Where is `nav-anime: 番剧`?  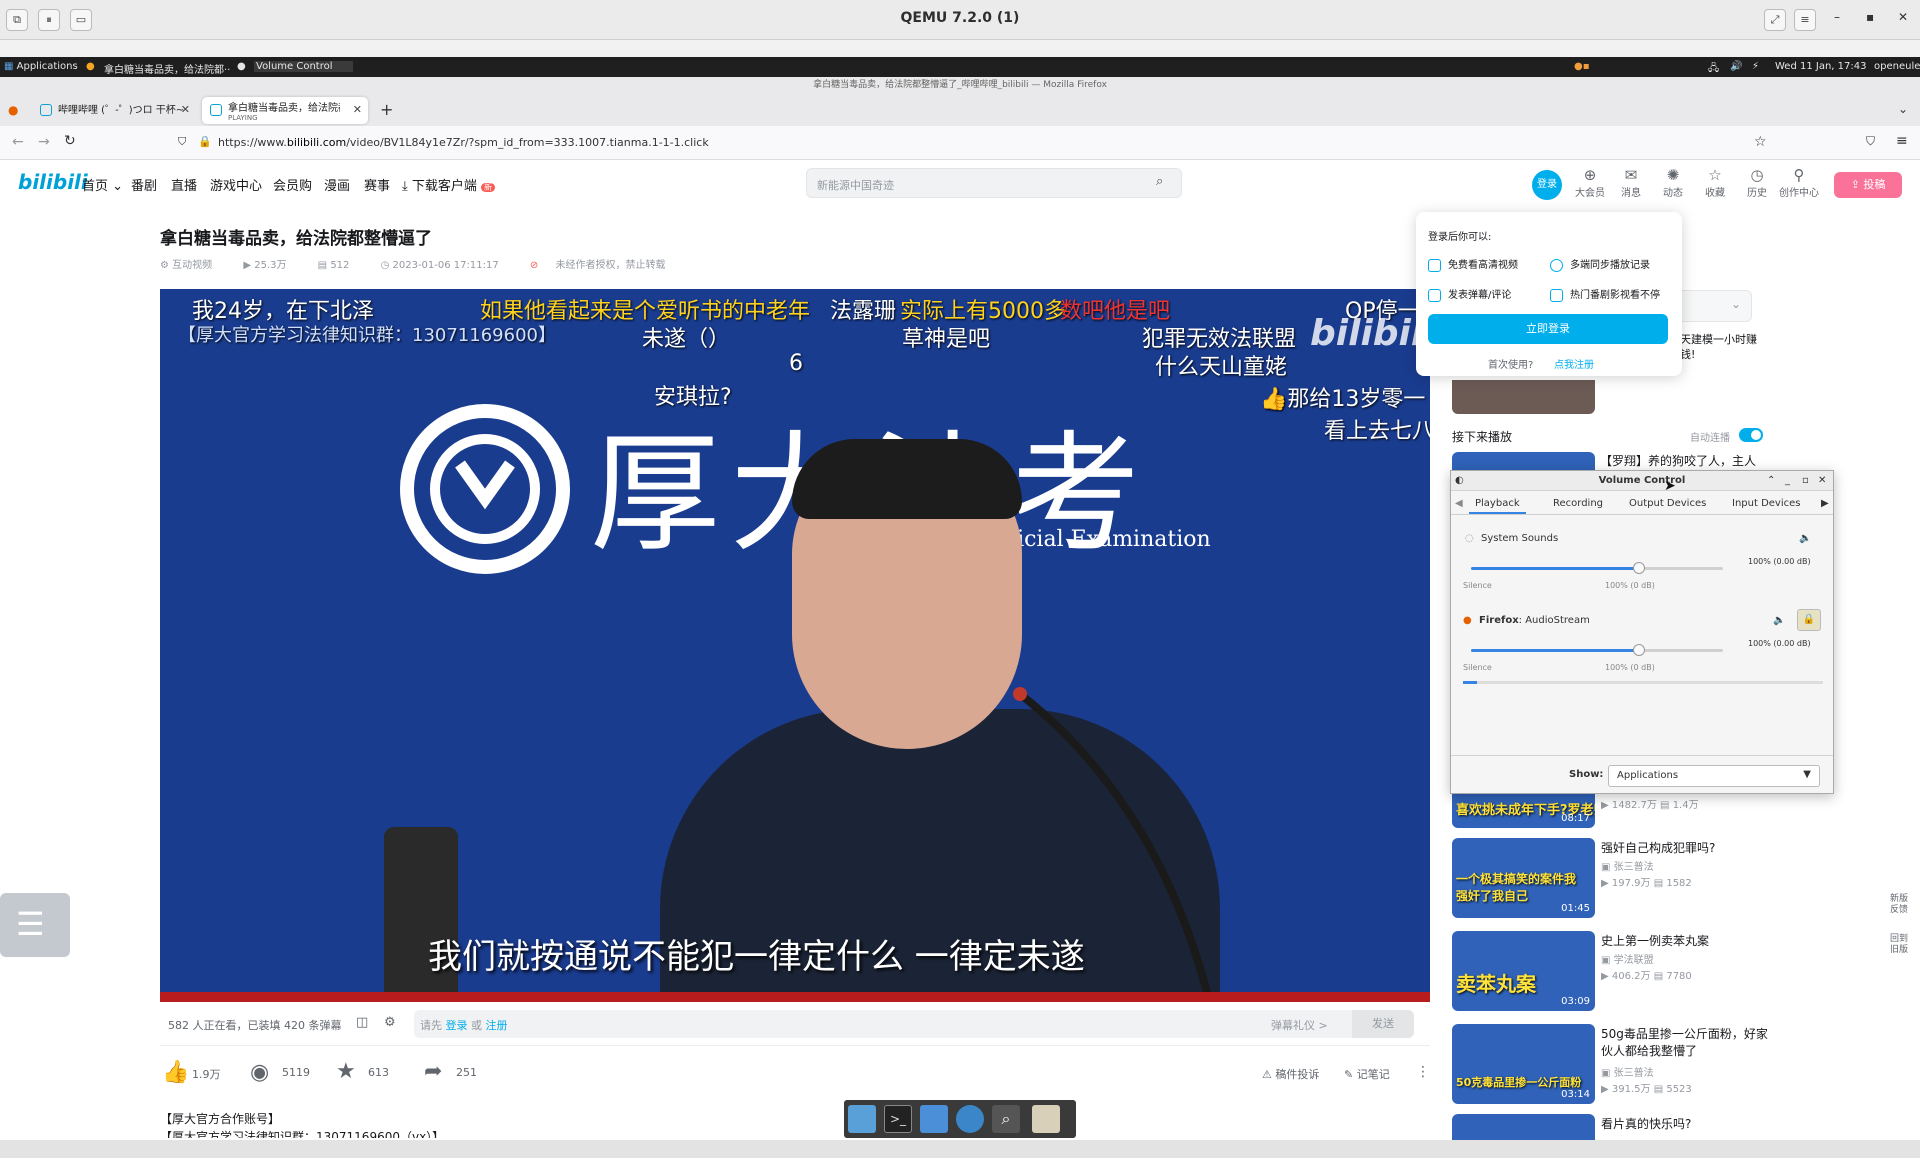
nav-anime: 番剧 is located at coordinates (144, 184).